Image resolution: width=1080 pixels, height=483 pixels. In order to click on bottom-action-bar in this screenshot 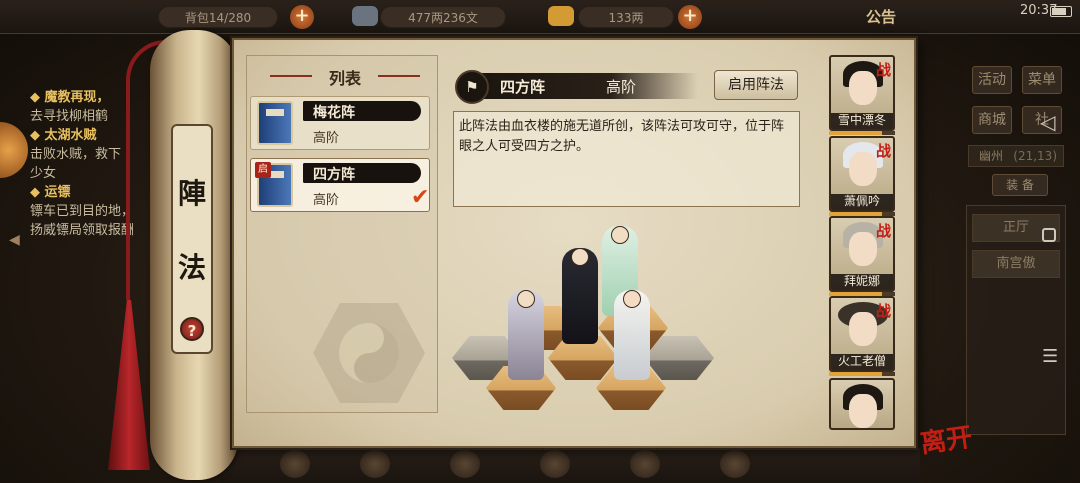, I will do `click(570, 465)`.